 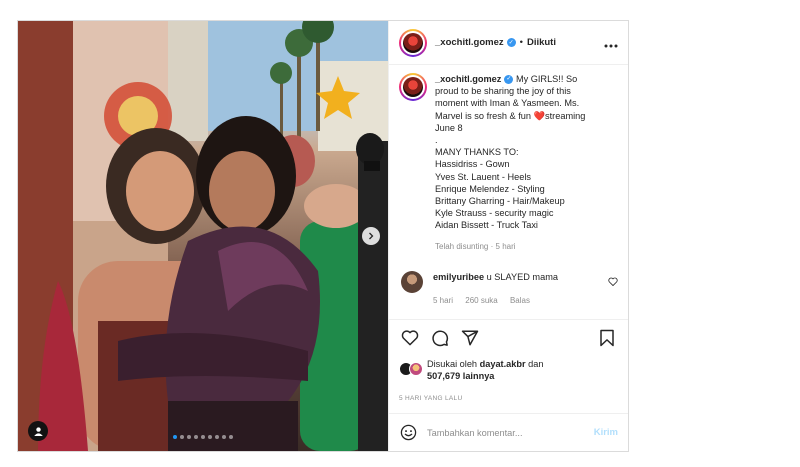 What do you see at coordinates (412, 281) in the screenshot?
I see `commenter-avatar` at bounding box center [412, 281].